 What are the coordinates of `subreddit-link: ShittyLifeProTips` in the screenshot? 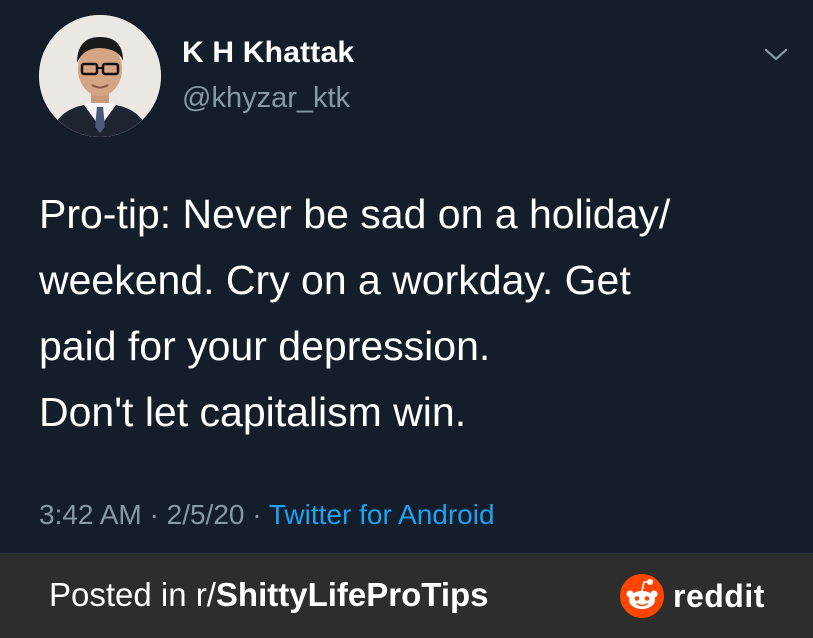 It's located at (352, 594).